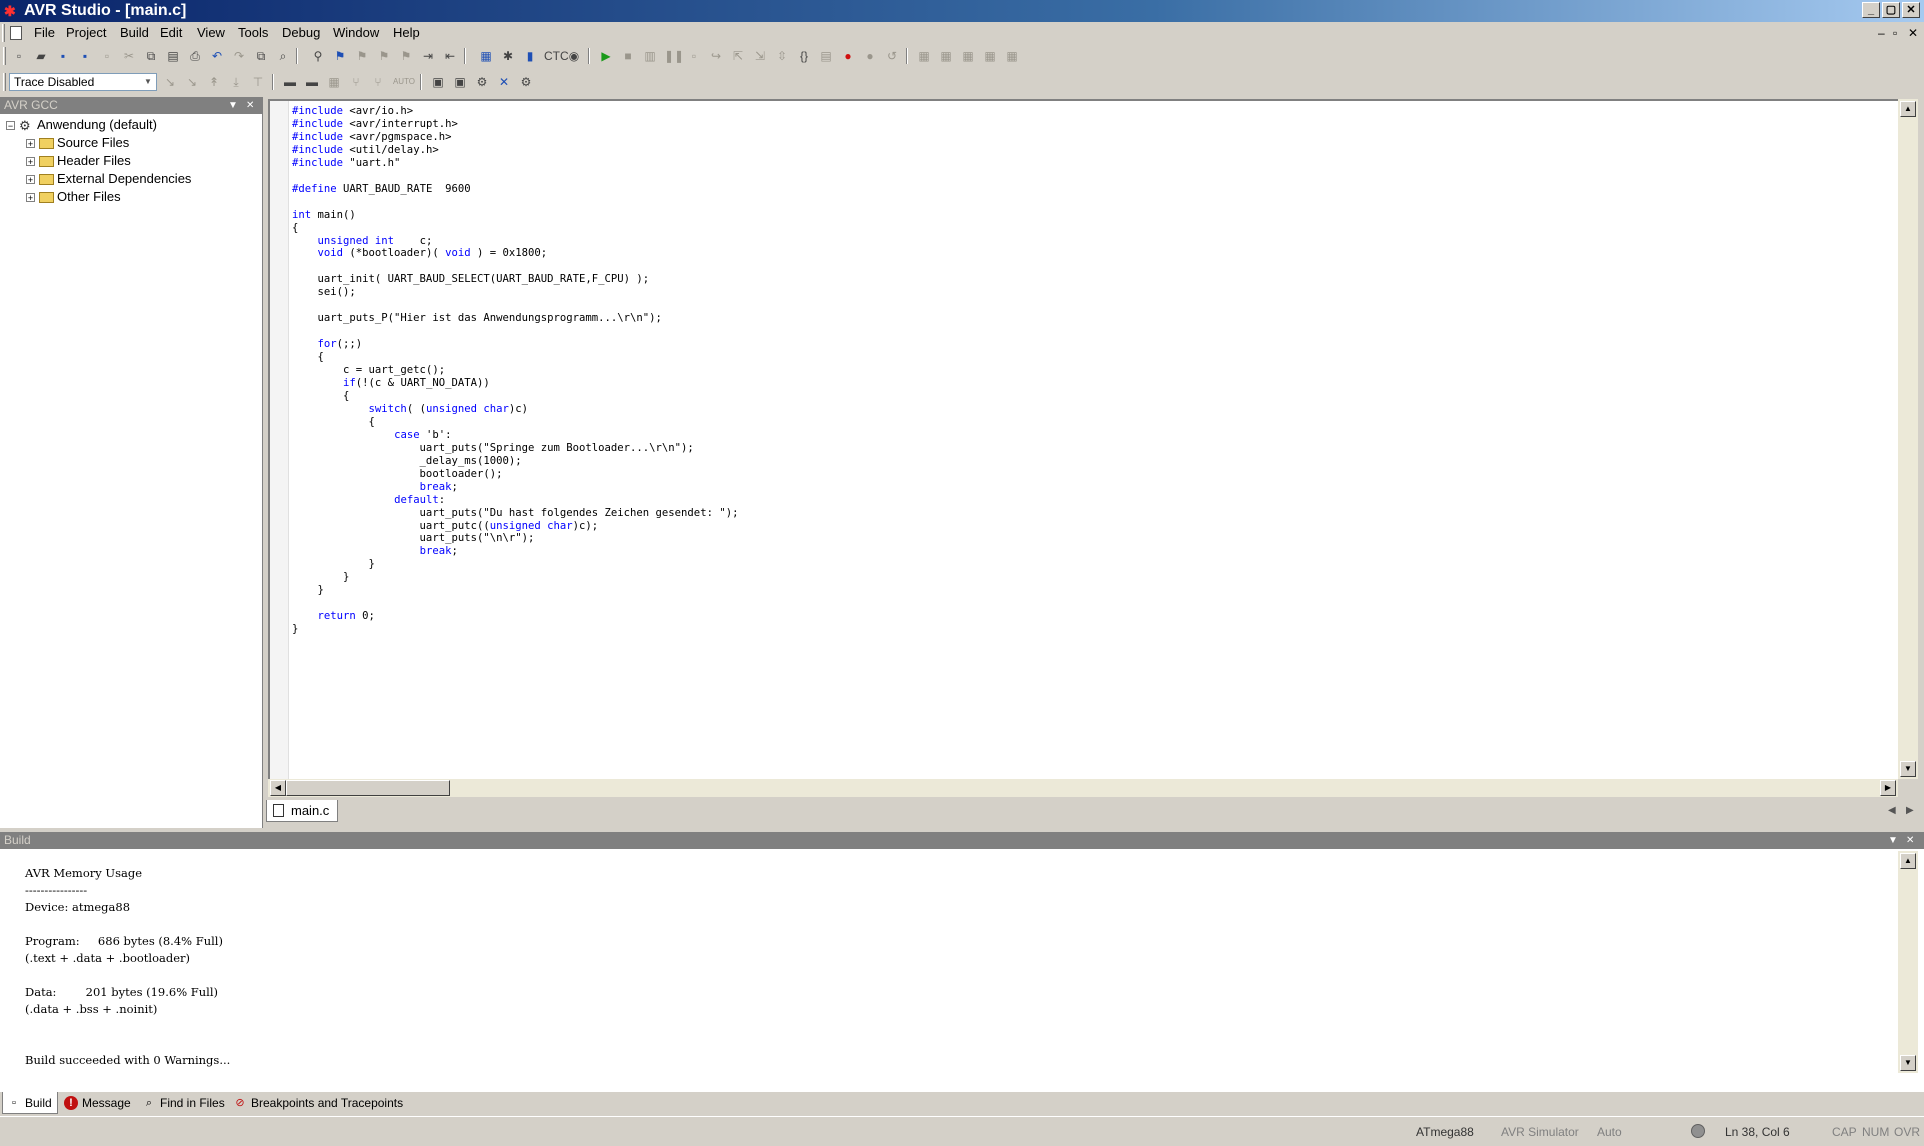 The image size is (1924, 1146). I want to click on editor-vertical-scrollbar: ▲ ▼, so click(1908, 439).